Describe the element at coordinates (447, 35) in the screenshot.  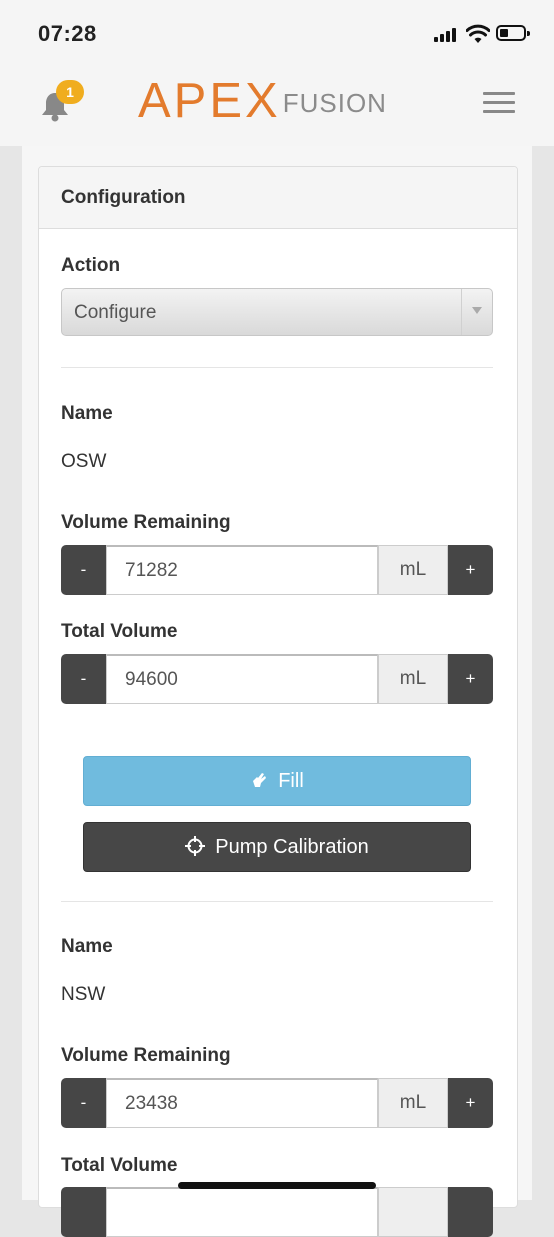
I see `cellular-signal-icon` at that location.